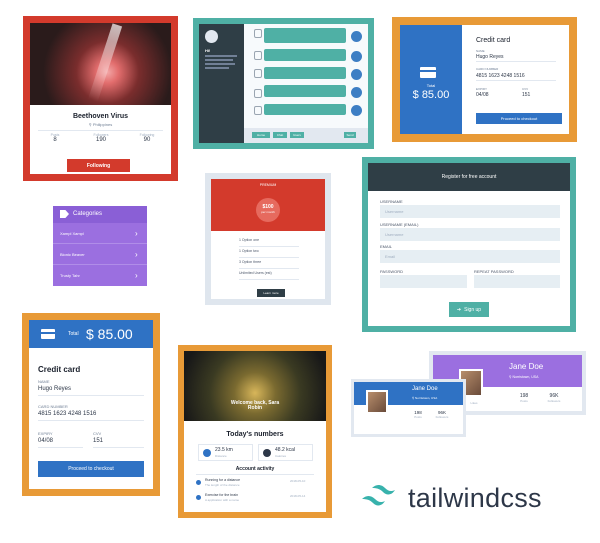  I want to click on toolbar-users: Users, so click(297, 135).